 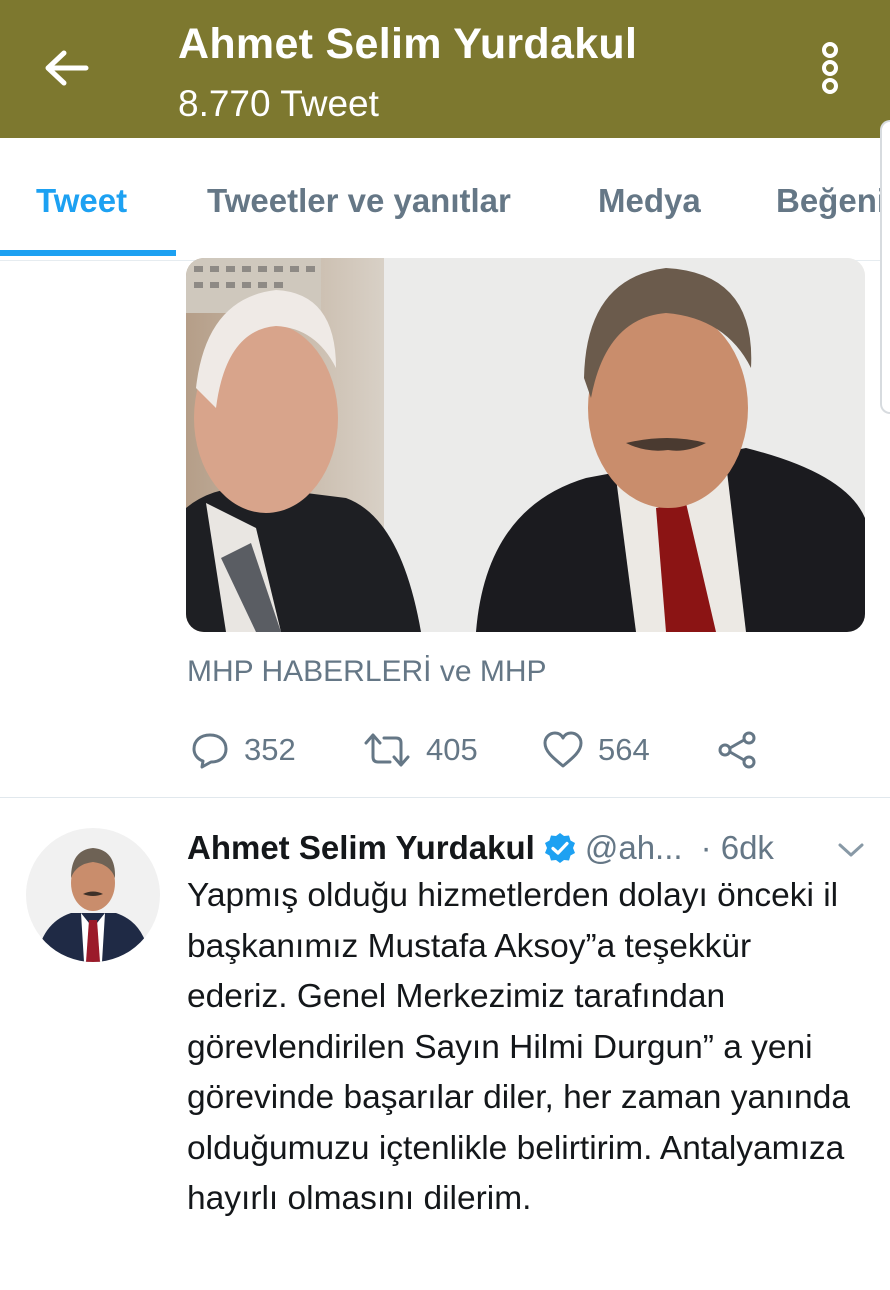 I want to click on more-options-button, so click(x=830, y=70).